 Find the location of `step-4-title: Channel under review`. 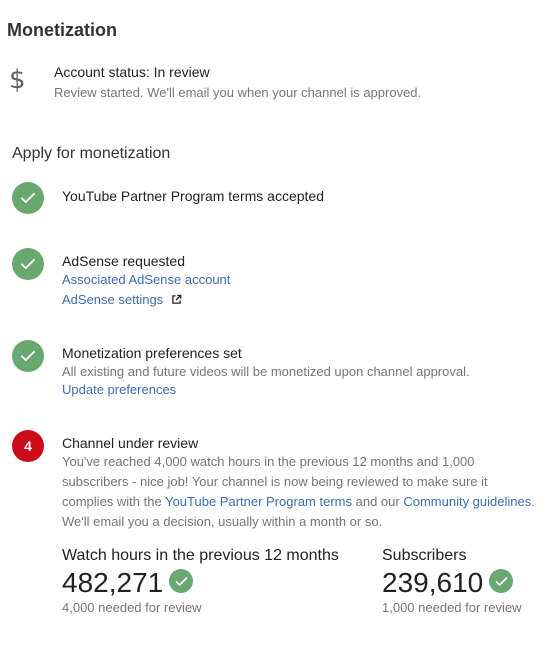

step-4-title: Channel under review is located at coordinates (130, 443).